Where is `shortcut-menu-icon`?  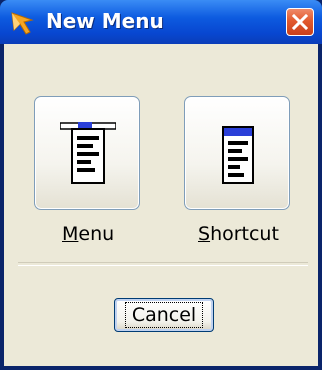
shortcut-menu-icon is located at coordinates (238, 155).